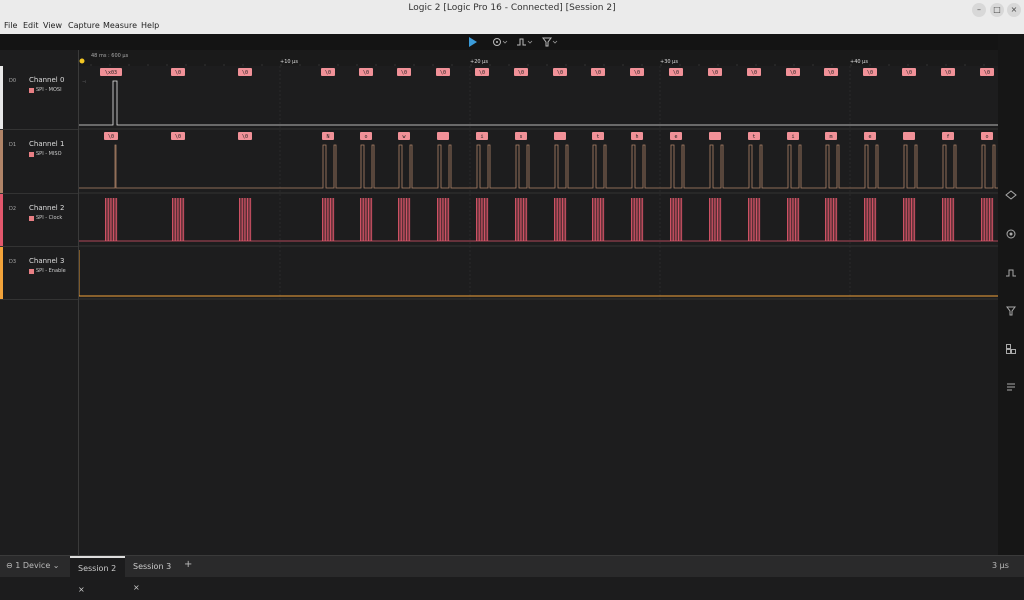 The height and width of the screenshot is (600, 1024). I want to click on menu-capture: Capture, so click(84, 25).